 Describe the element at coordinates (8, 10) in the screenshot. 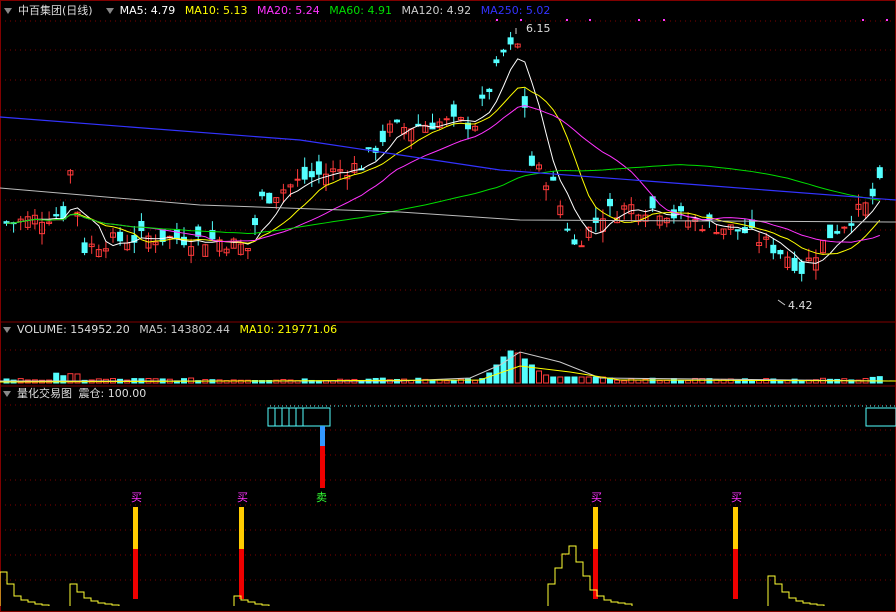

I see `collapse-triangle-icon` at that location.